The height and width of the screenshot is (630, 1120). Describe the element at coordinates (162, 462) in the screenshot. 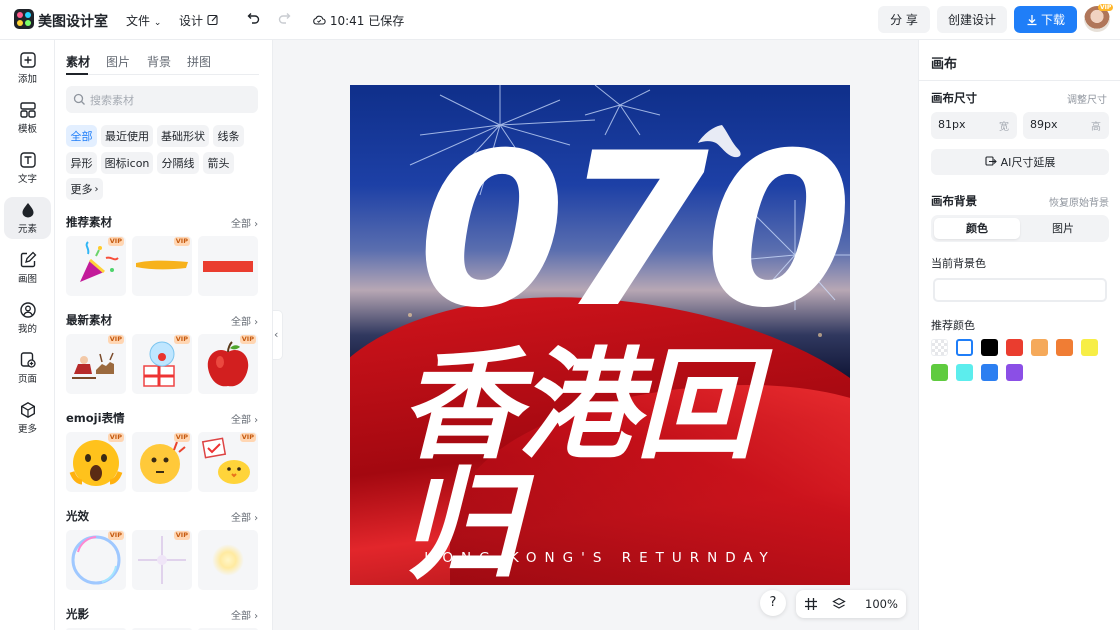

I see `thinking-emoji-thumb: VIP` at that location.